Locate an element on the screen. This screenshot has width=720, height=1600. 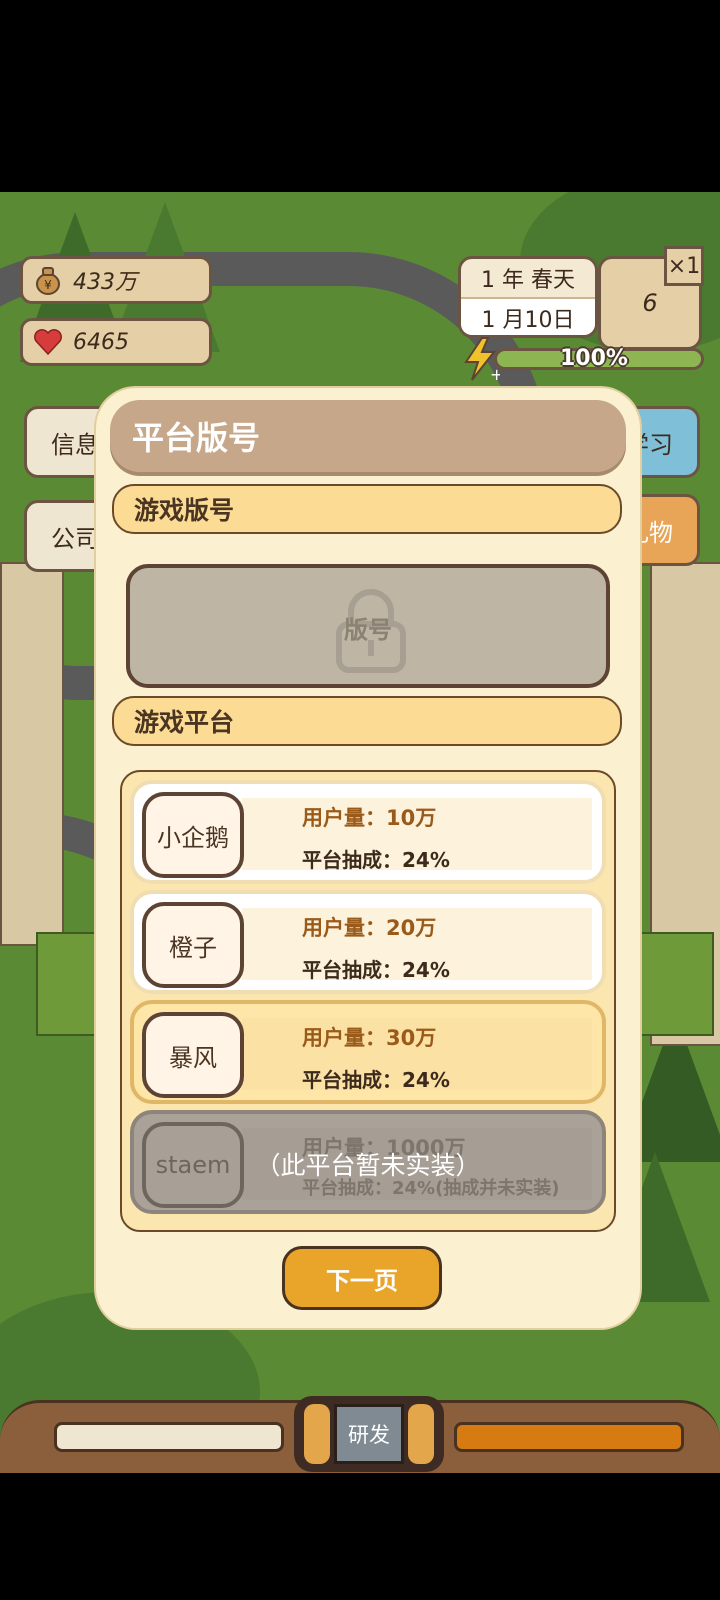
platform-users: 用户量：10万 is located at coordinates (369, 818).